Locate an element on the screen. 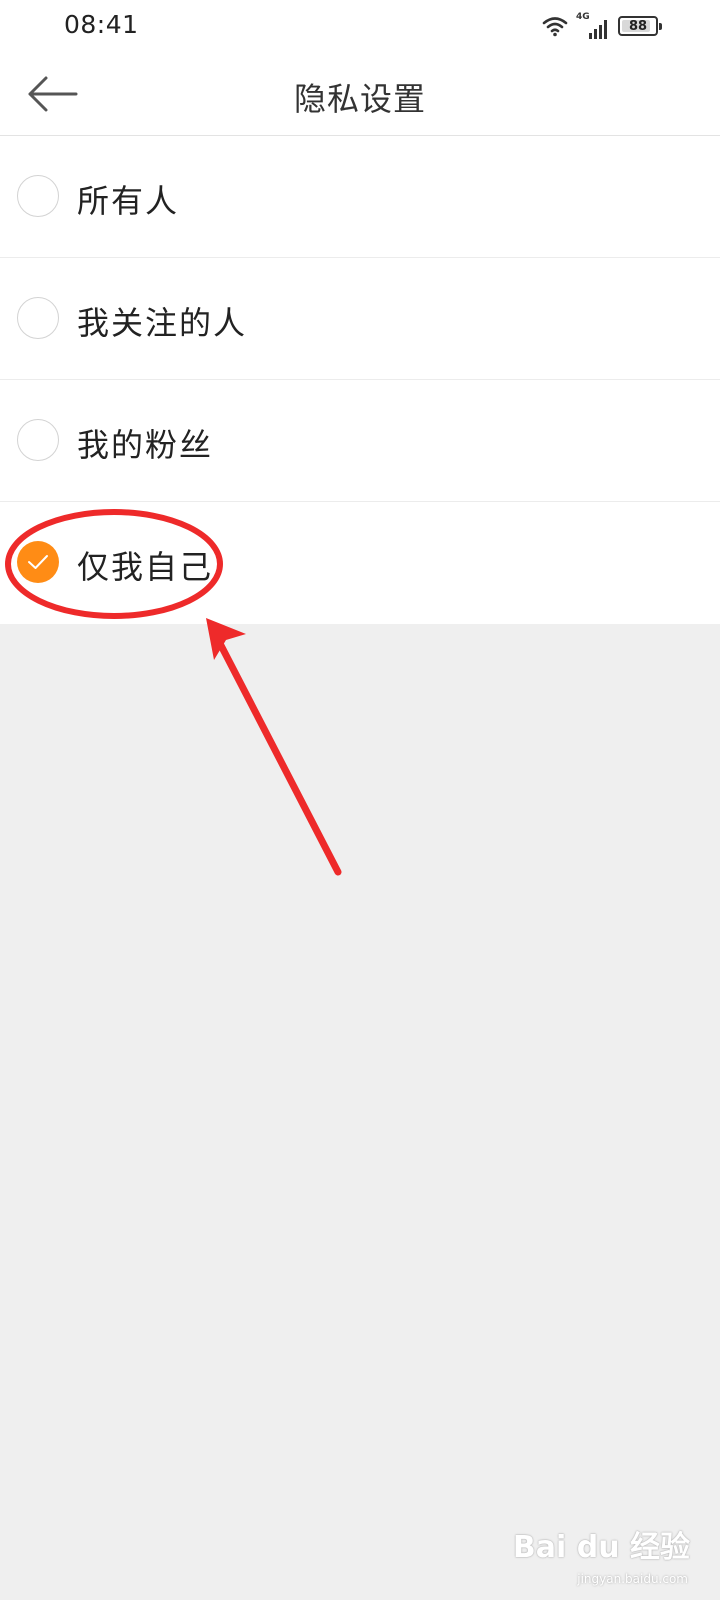 The image size is (720, 1600). option-label: 我关注的人 is located at coordinates (162, 323).